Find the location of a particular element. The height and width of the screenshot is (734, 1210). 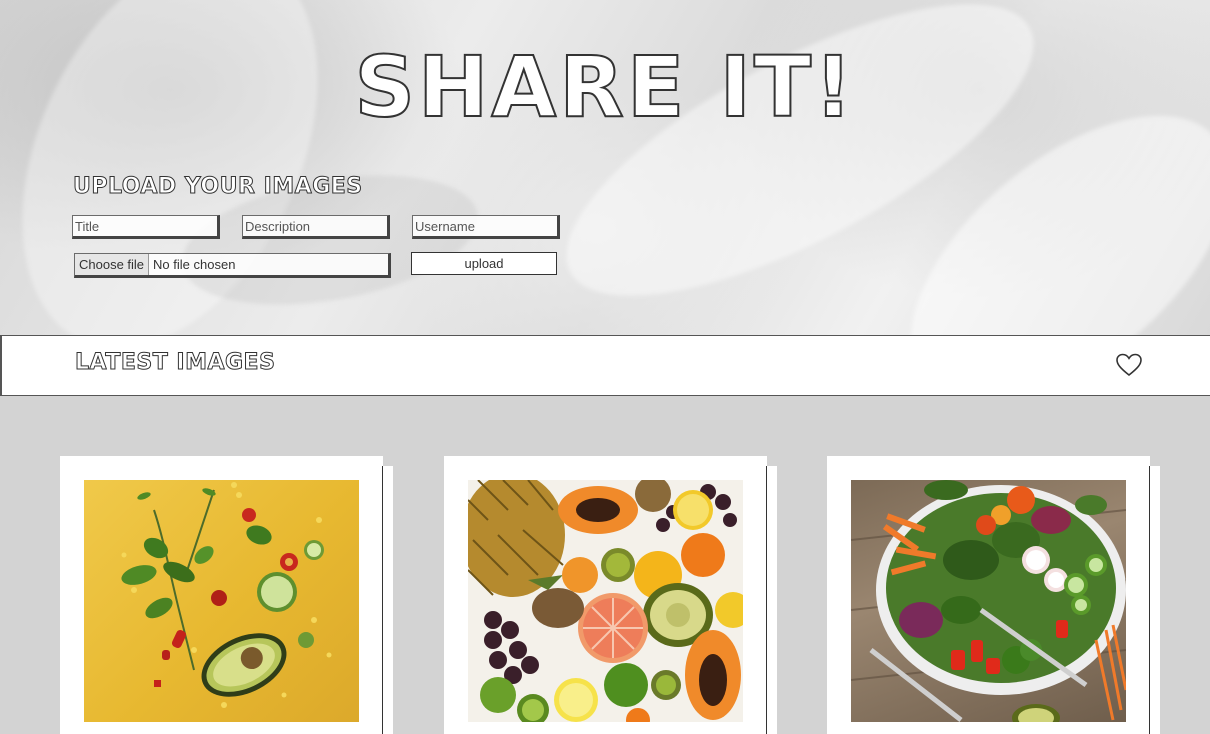

choose-file-button: Choose file is located at coordinates (112, 264).